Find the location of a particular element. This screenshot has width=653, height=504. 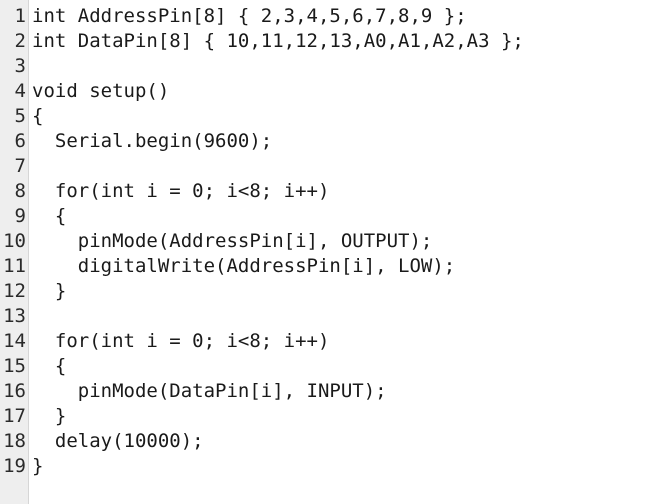

line-number: 16 is located at coordinates (14, 391).